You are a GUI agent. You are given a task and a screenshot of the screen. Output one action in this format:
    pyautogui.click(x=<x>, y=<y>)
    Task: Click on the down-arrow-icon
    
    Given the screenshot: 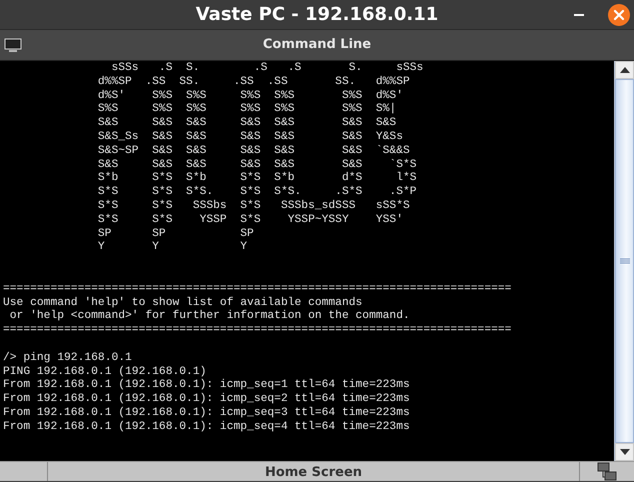 What is the action you would take?
    pyautogui.click(x=625, y=452)
    